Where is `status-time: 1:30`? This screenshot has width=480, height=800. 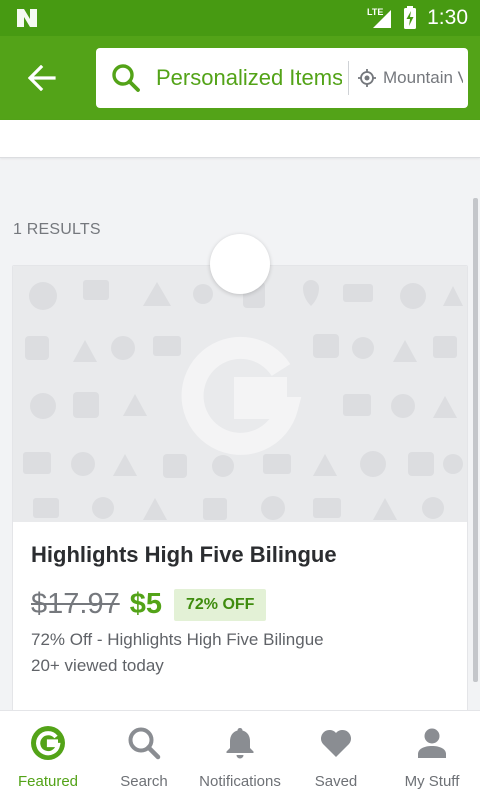 status-time: 1:30 is located at coordinates (447, 17).